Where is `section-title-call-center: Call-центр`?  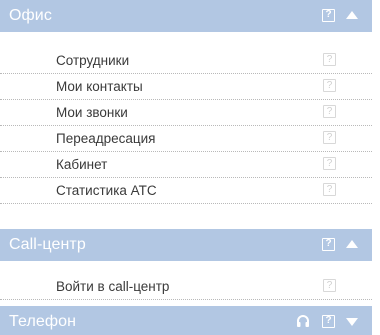
section-title-call-center: Call-центр is located at coordinates (47, 244).